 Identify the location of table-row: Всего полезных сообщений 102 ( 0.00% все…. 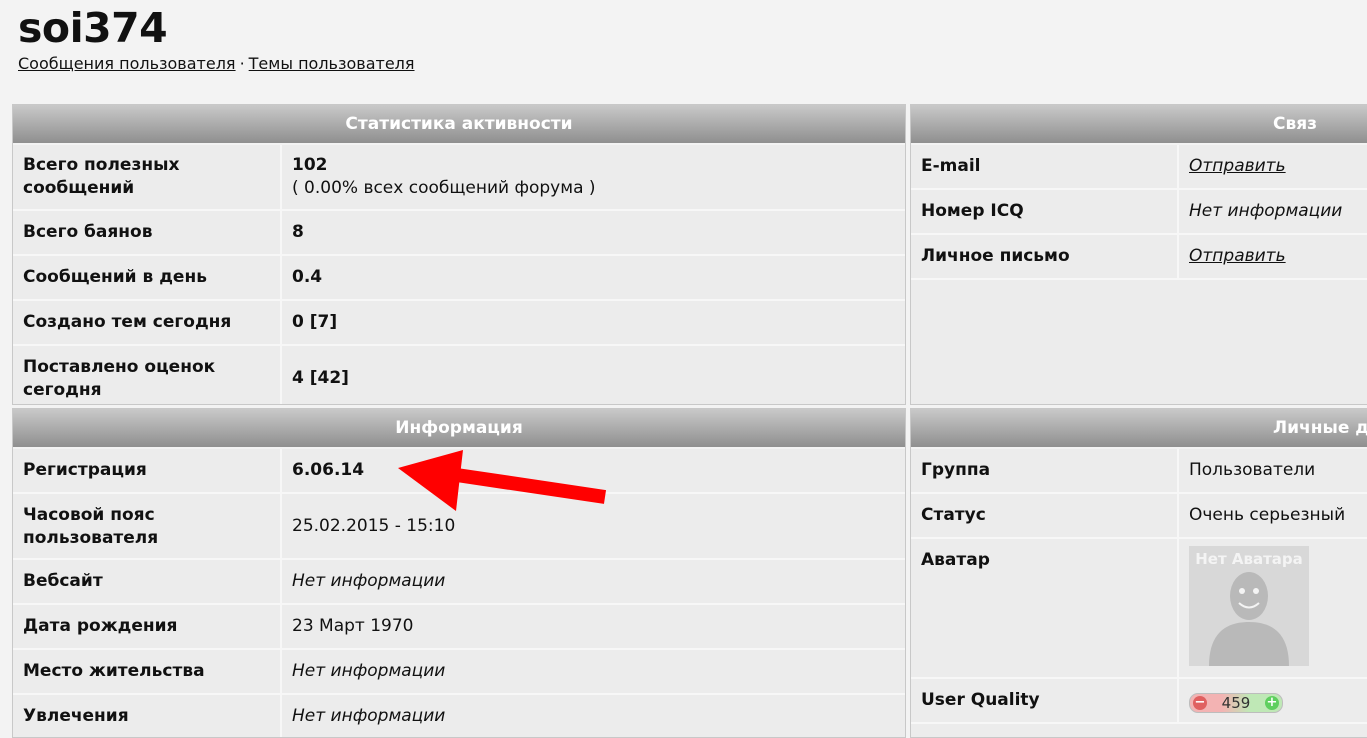
(459, 178).